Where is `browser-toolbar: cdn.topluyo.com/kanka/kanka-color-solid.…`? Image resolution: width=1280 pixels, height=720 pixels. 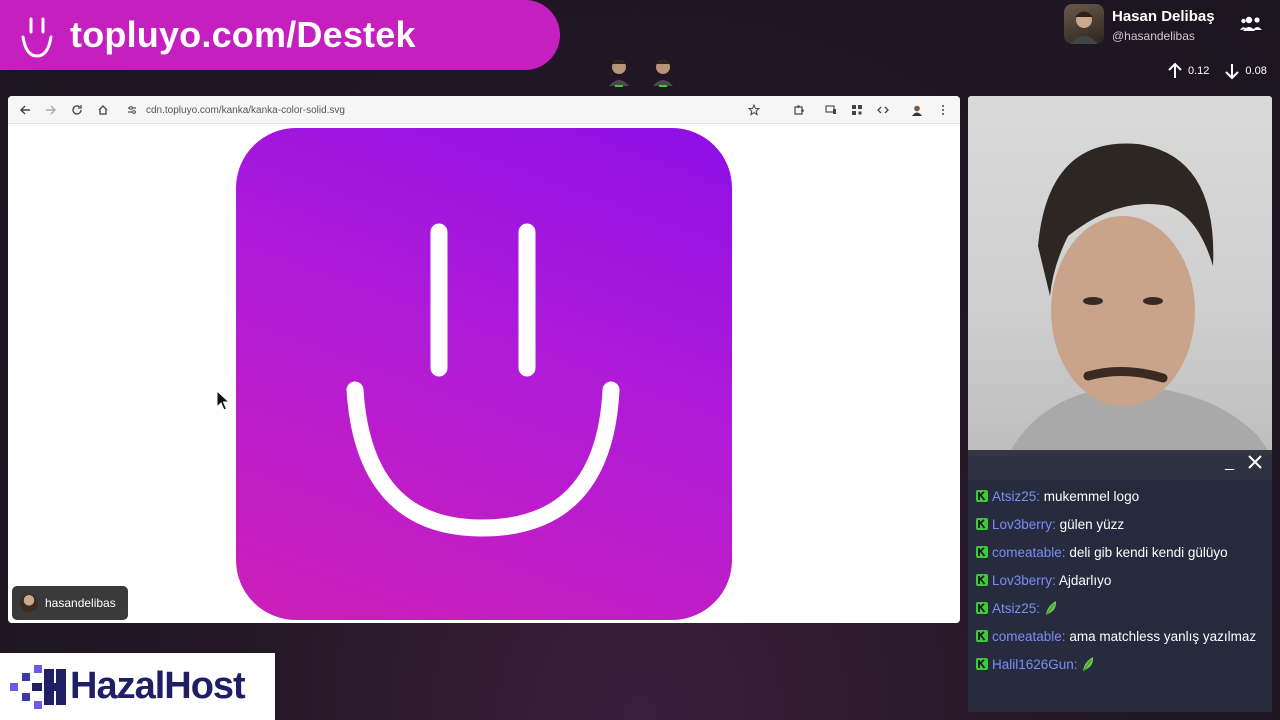
browser-toolbar: cdn.topluyo.com/kanka/kanka-color-solid.… is located at coordinates (484, 110).